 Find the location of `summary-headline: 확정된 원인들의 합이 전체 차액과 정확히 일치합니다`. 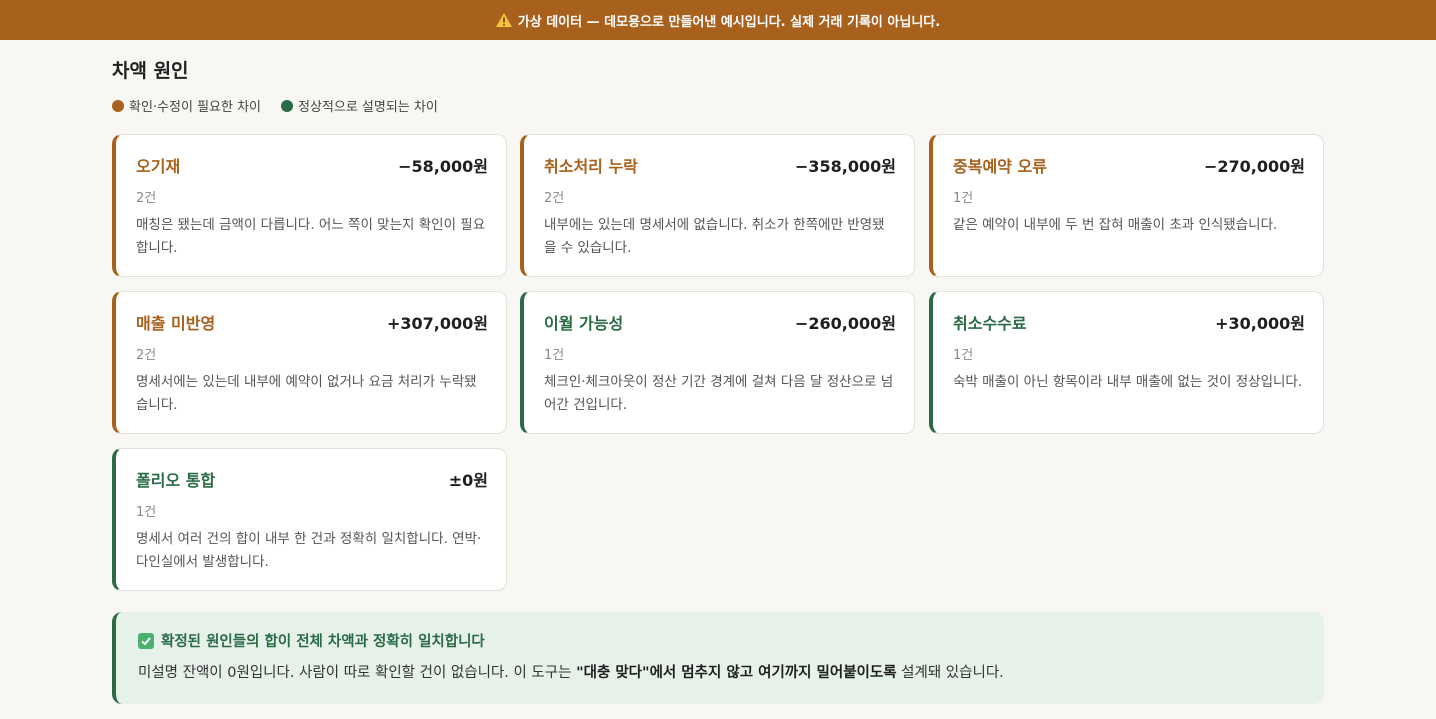

summary-headline: 확정된 원인들의 합이 전체 차액과 정확히 일치합니다 is located at coordinates (323, 642).